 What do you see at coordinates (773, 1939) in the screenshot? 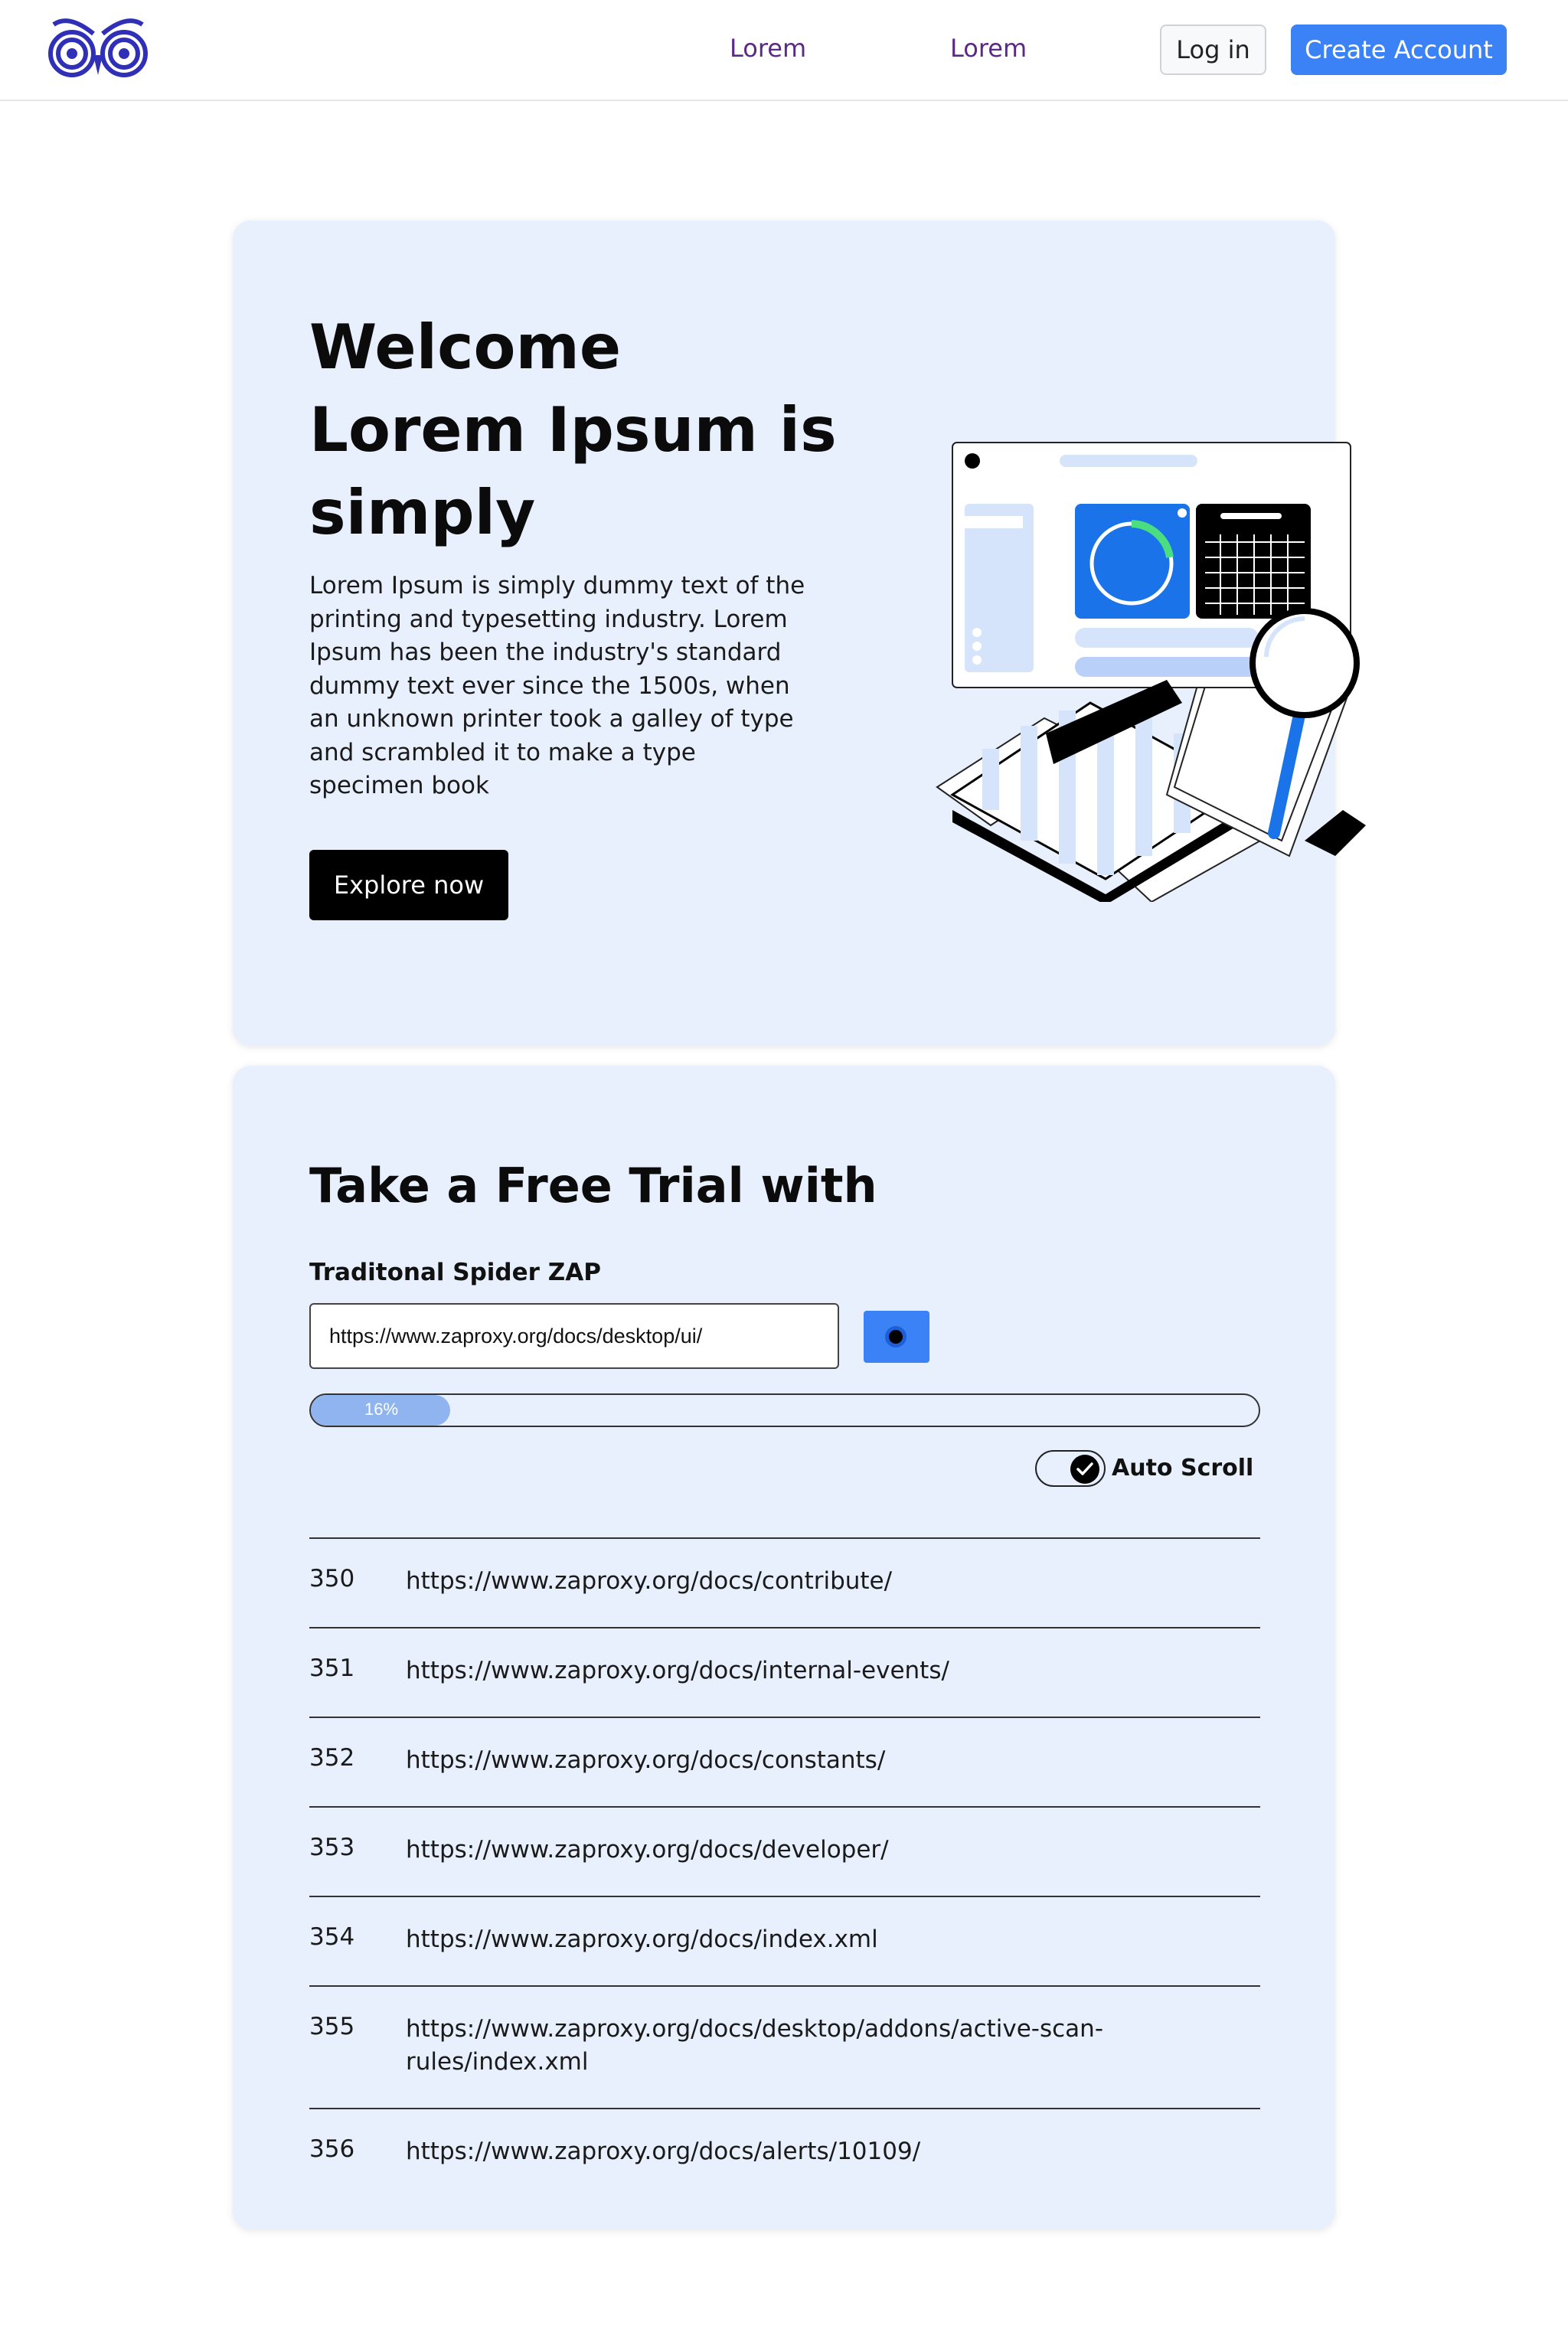
I see `result-url: https://www.zaproxy.org/docs/index.xml` at bounding box center [773, 1939].